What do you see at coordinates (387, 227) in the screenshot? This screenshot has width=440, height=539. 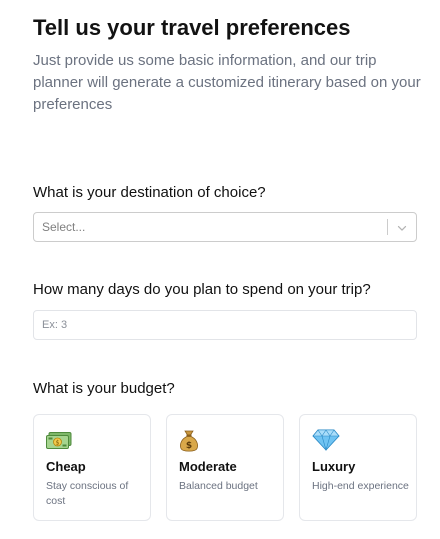 I see `select-separator` at bounding box center [387, 227].